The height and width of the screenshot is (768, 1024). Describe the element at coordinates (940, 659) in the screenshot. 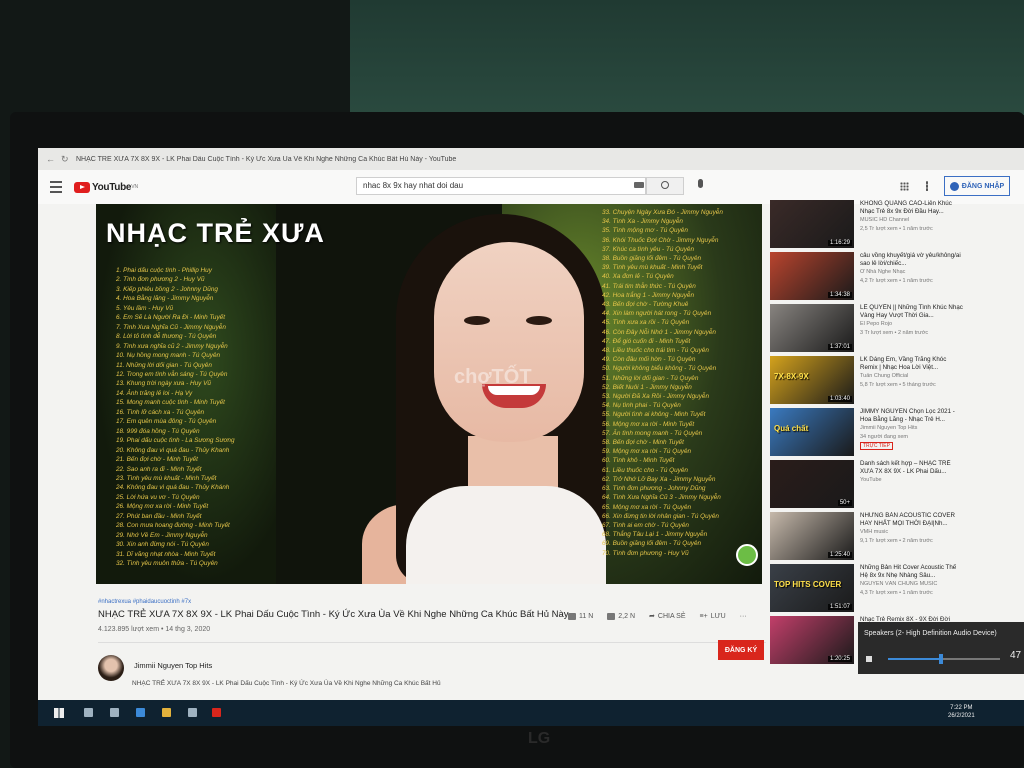

I see `volume-thumb` at that location.